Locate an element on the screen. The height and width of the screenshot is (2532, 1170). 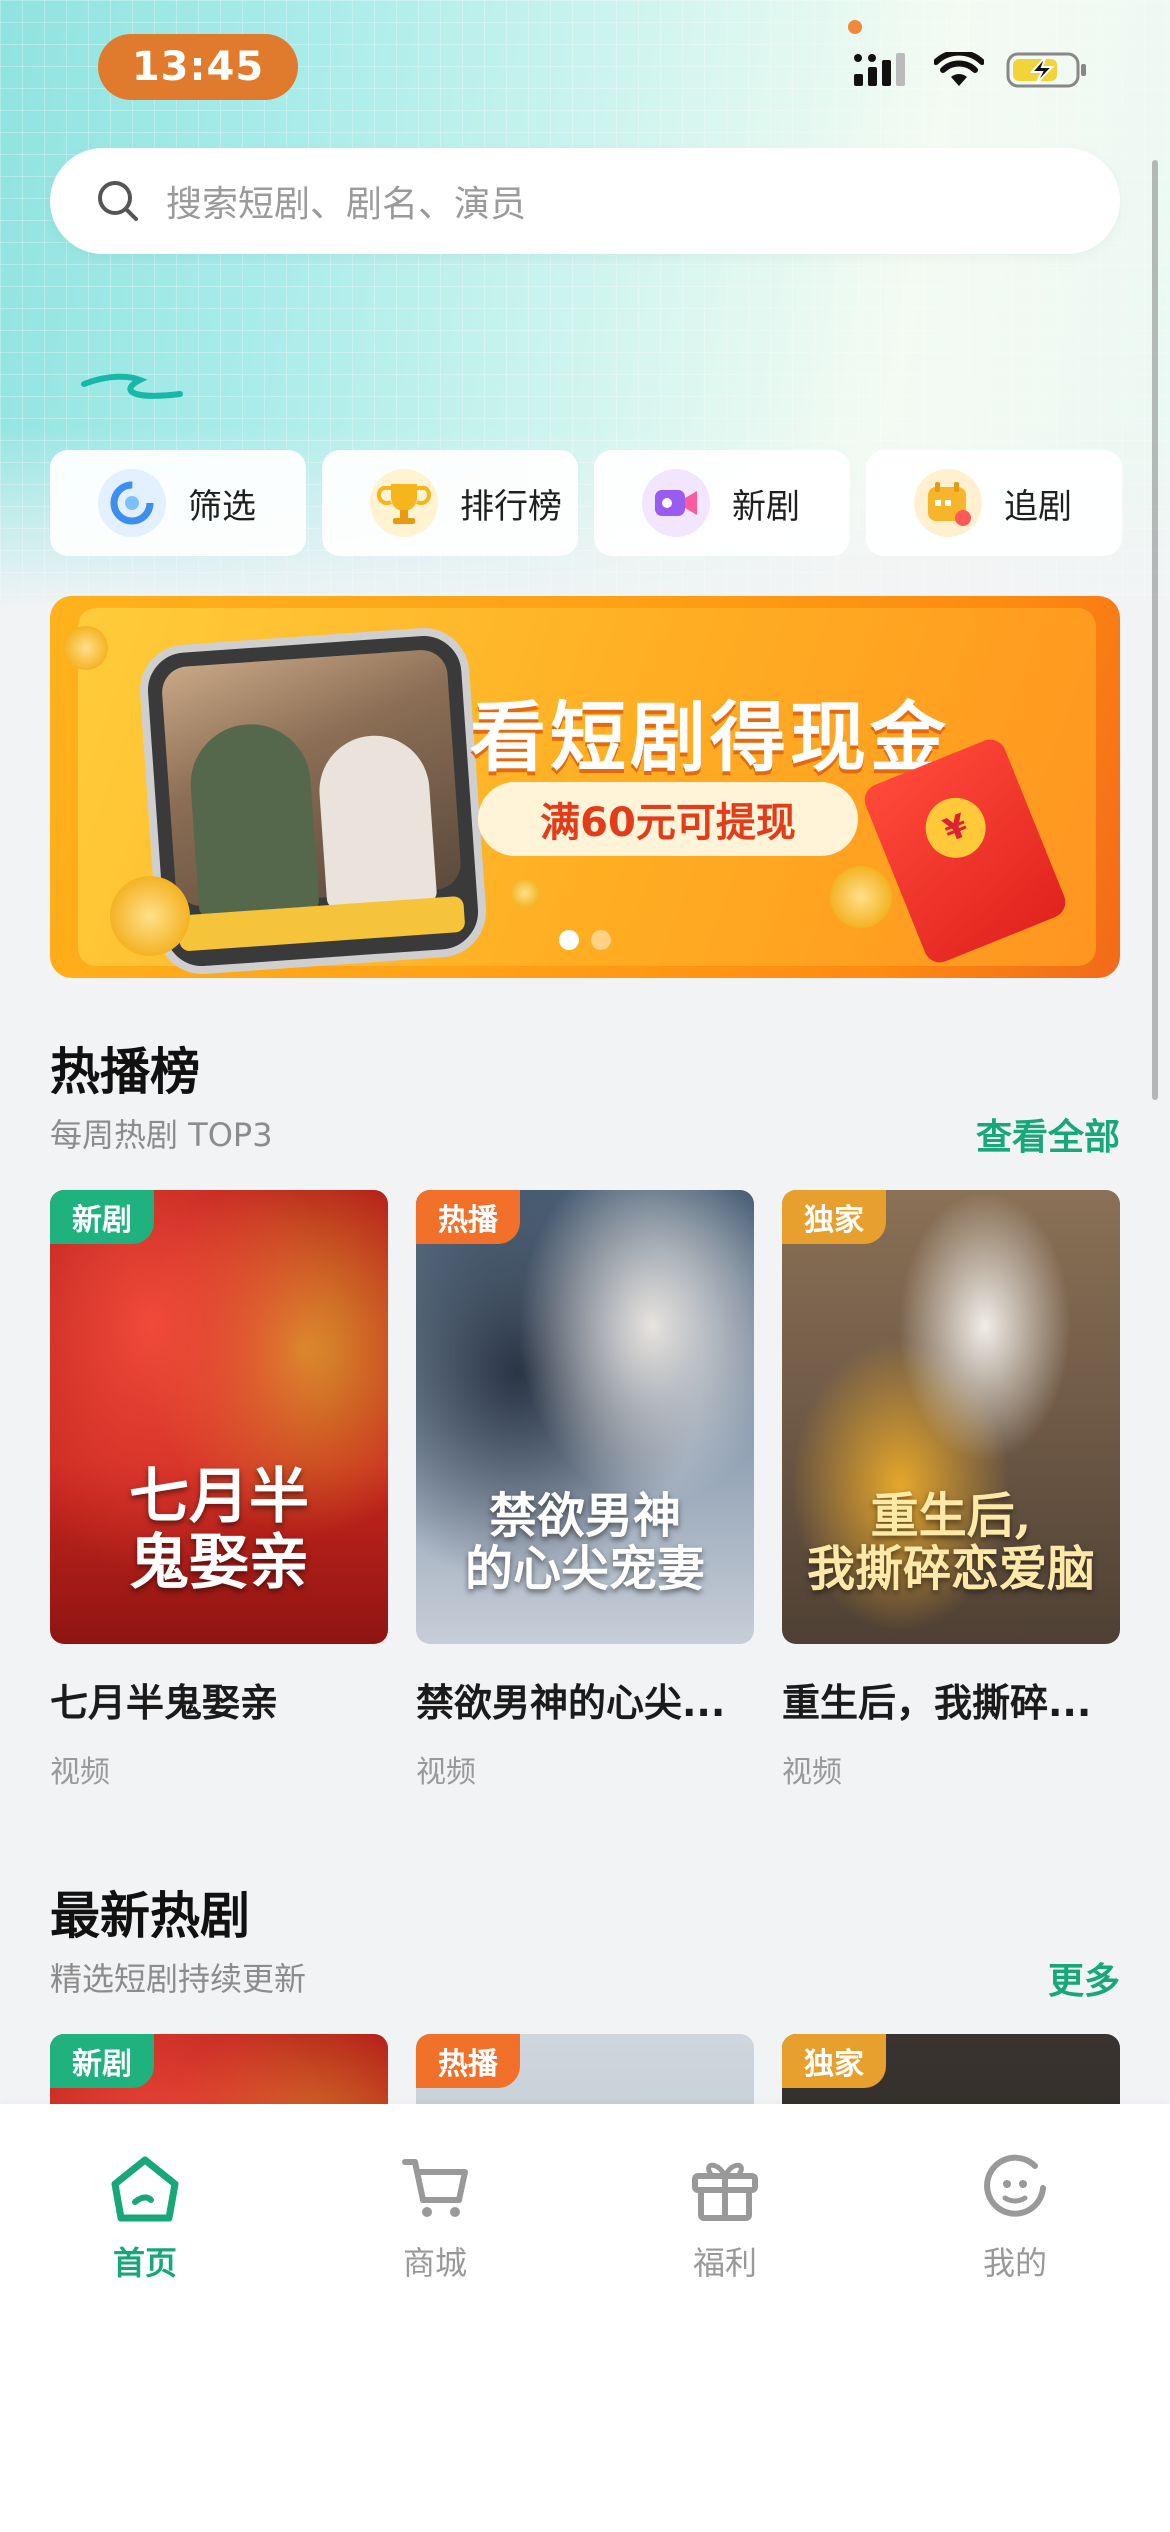
hot-section-title: 热播榜 is located at coordinates (125, 1072).